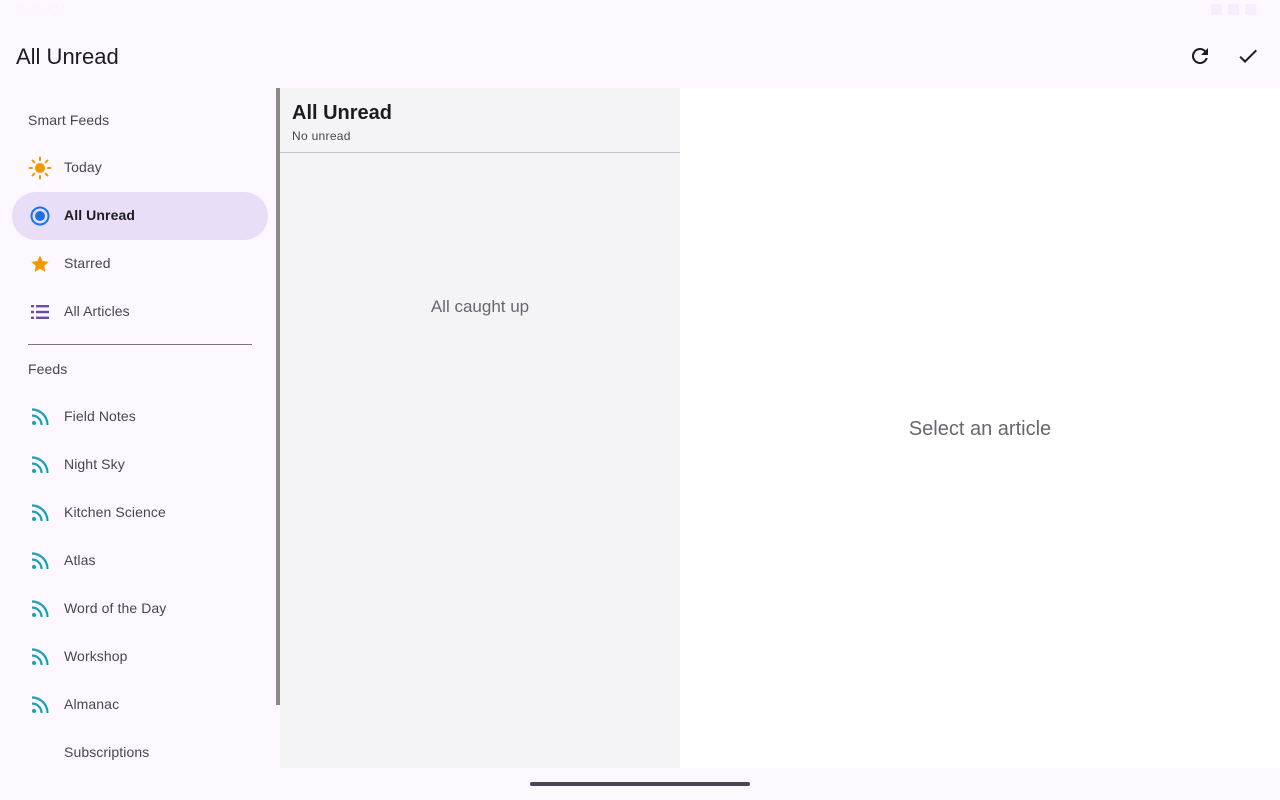  I want to click on nav-label-almanac: Almanac, so click(92, 704).